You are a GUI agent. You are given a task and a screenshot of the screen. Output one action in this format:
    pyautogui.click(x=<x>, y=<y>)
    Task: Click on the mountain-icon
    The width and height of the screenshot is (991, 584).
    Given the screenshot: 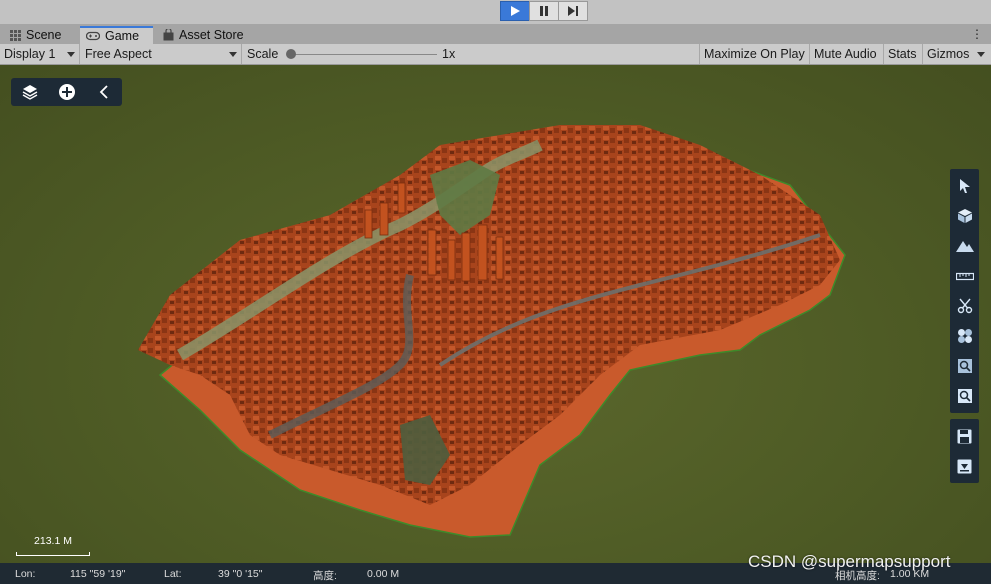 What is the action you would take?
    pyautogui.click(x=964, y=246)
    